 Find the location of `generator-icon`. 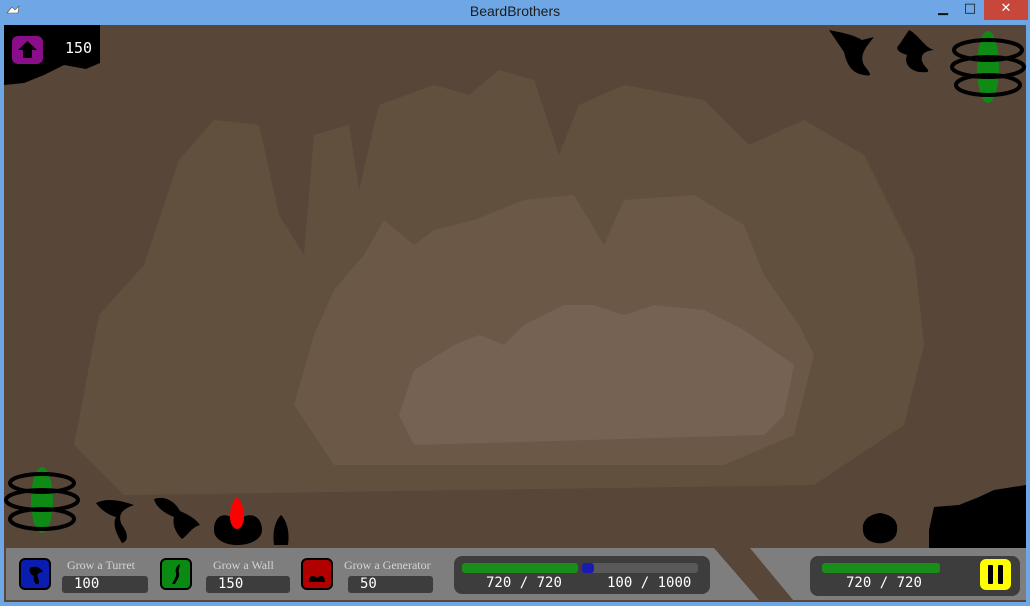

generator-icon is located at coordinates (317, 578).